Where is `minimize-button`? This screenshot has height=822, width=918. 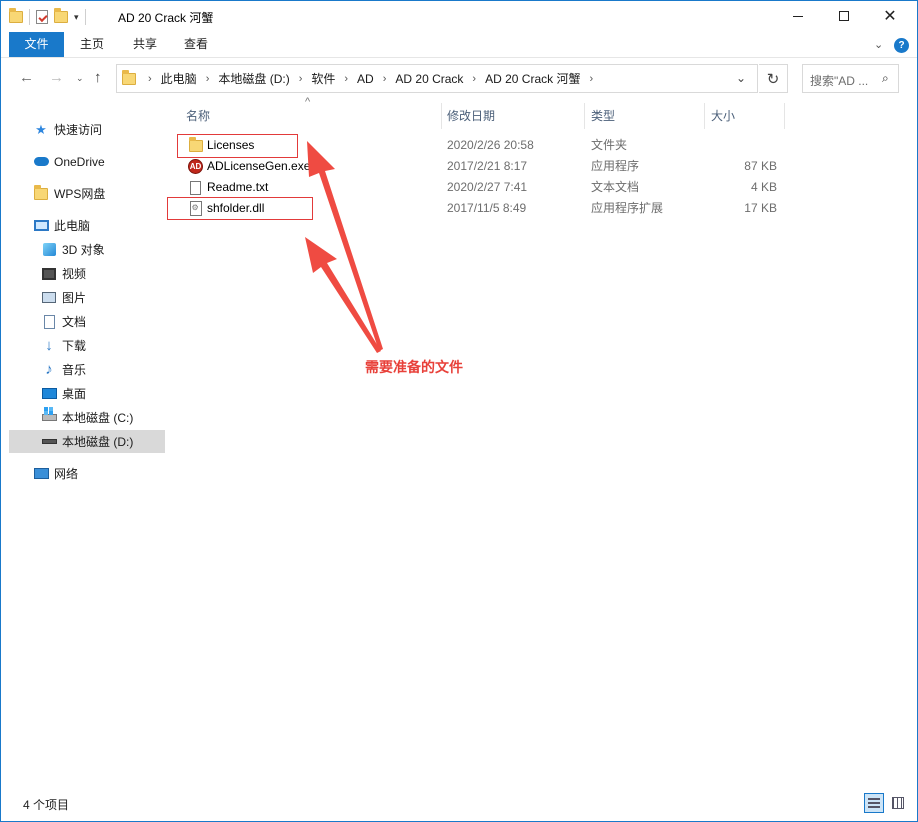
minimize-button is located at coordinates (798, 16).